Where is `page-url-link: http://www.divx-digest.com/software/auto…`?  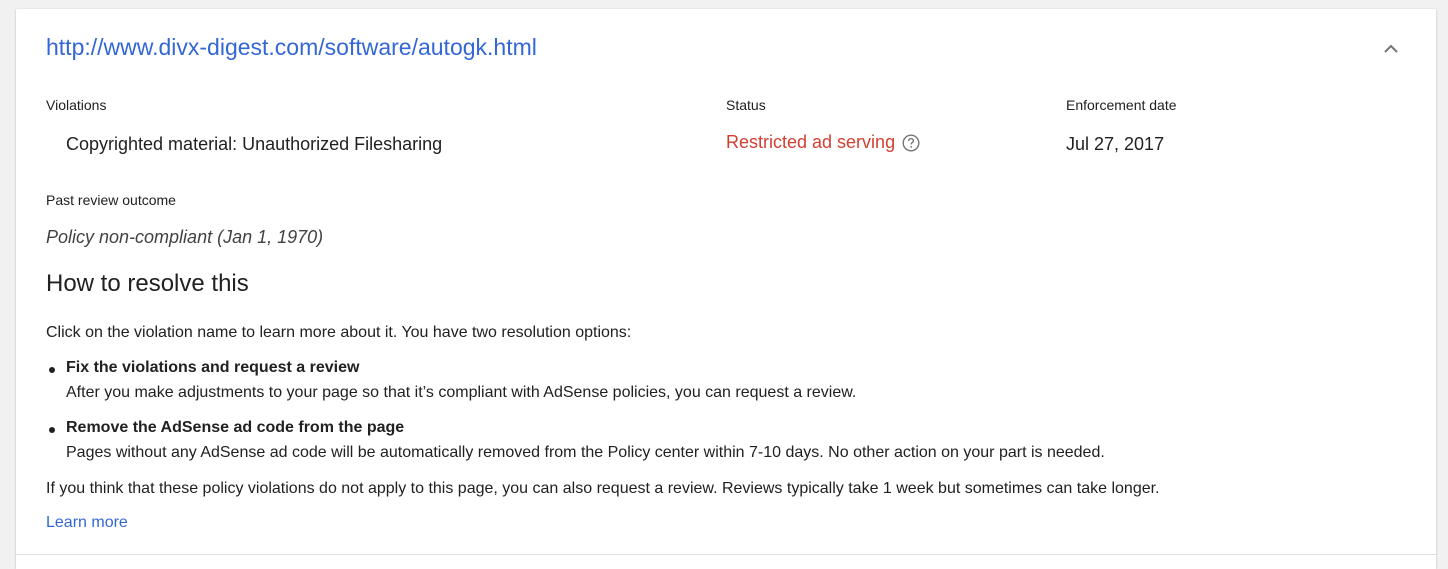 page-url-link: http://www.divx-digest.com/software/auto… is located at coordinates (291, 47).